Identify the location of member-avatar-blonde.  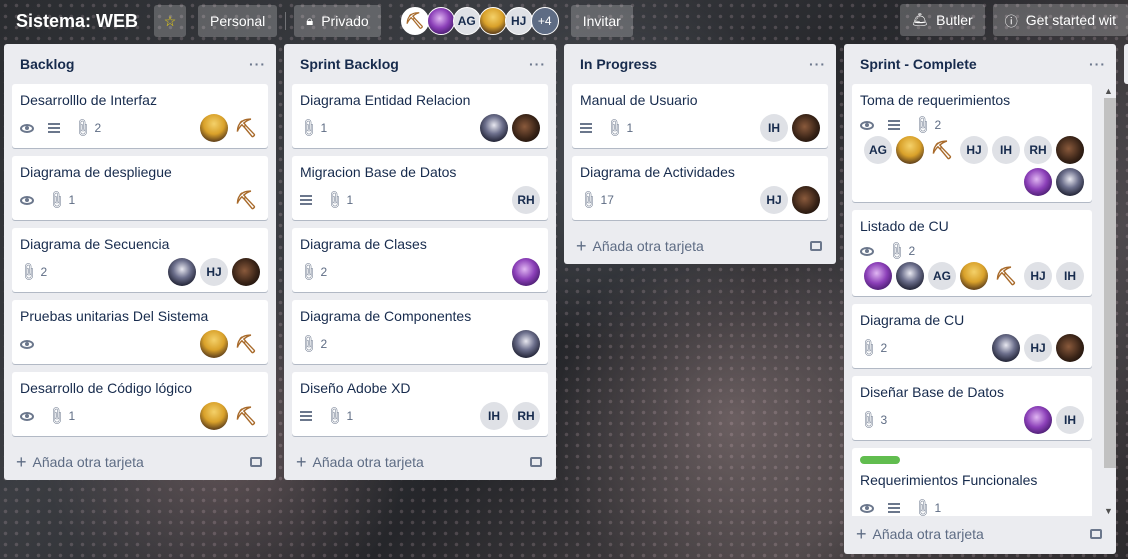
(492, 21).